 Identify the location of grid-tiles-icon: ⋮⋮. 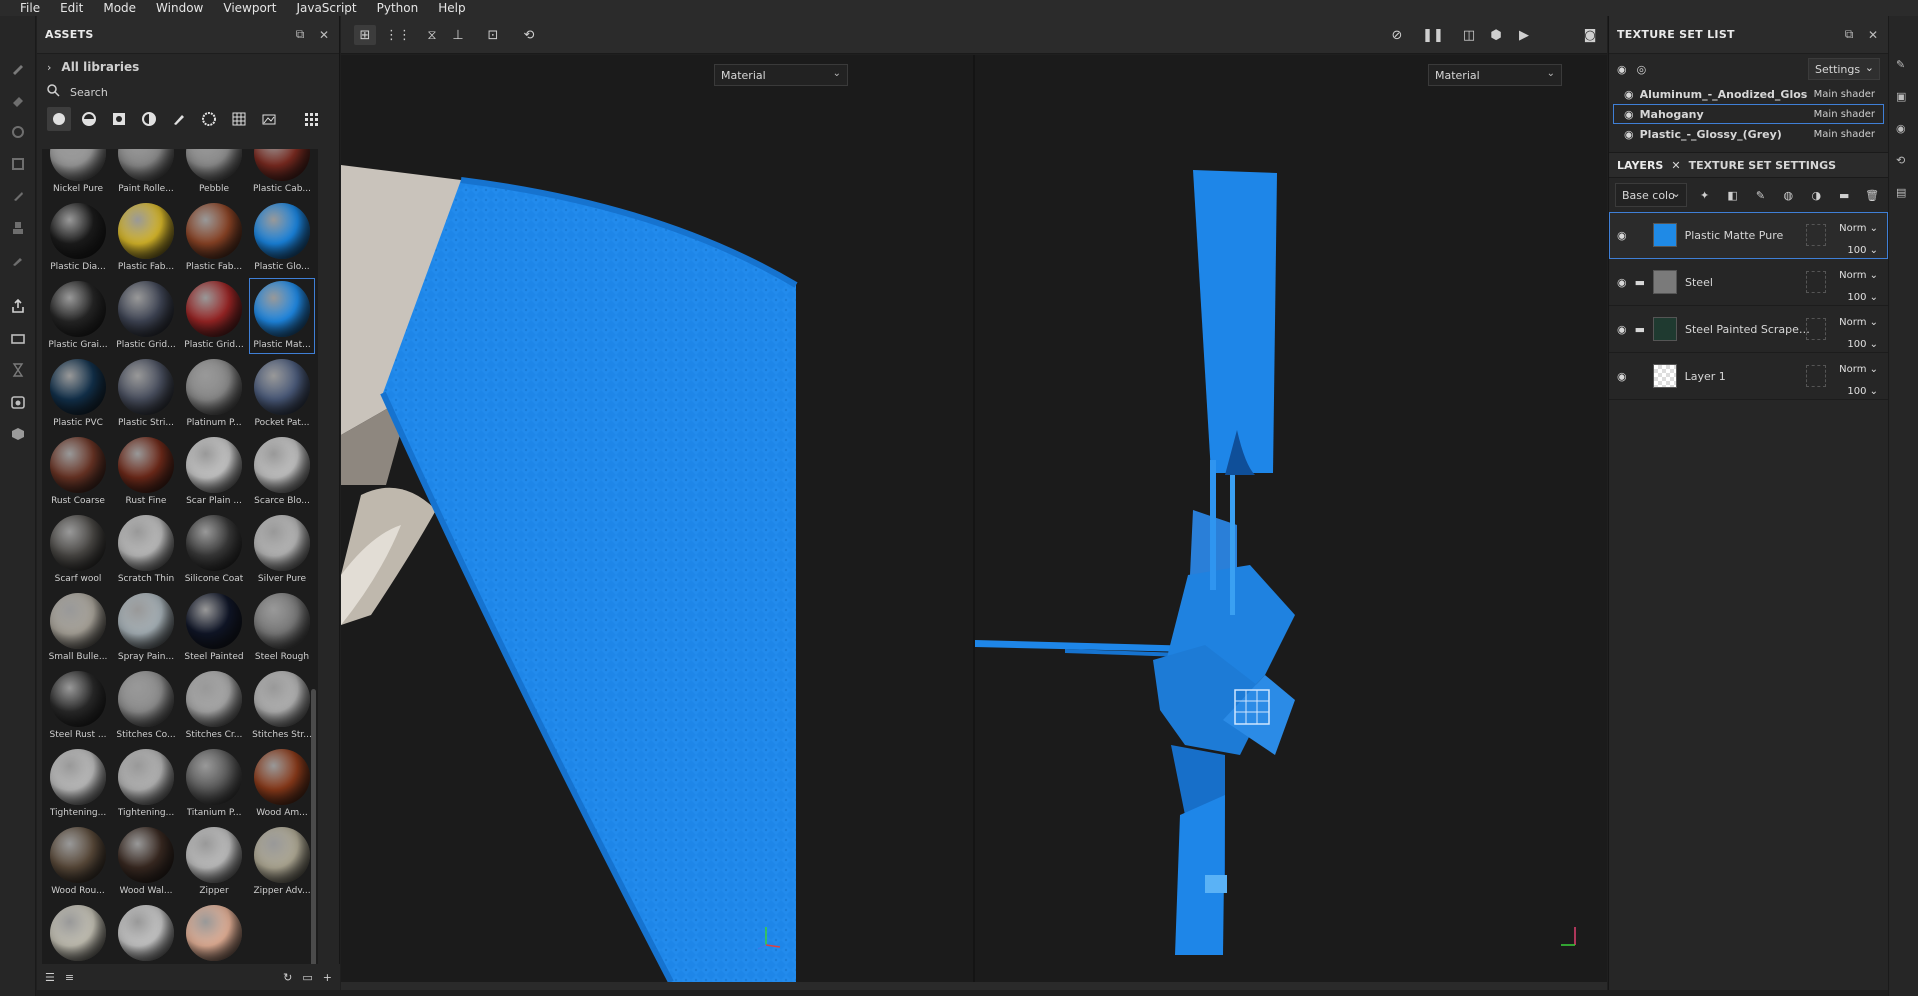
(398, 35).